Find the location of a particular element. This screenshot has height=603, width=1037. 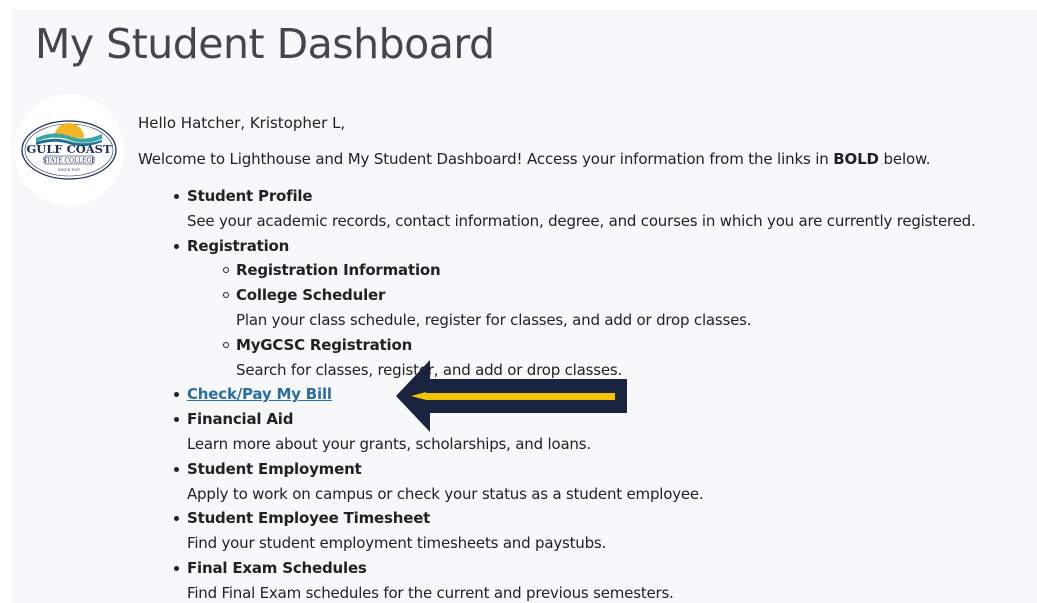

registration-information-link: Registration Information is located at coordinates (606, 270).